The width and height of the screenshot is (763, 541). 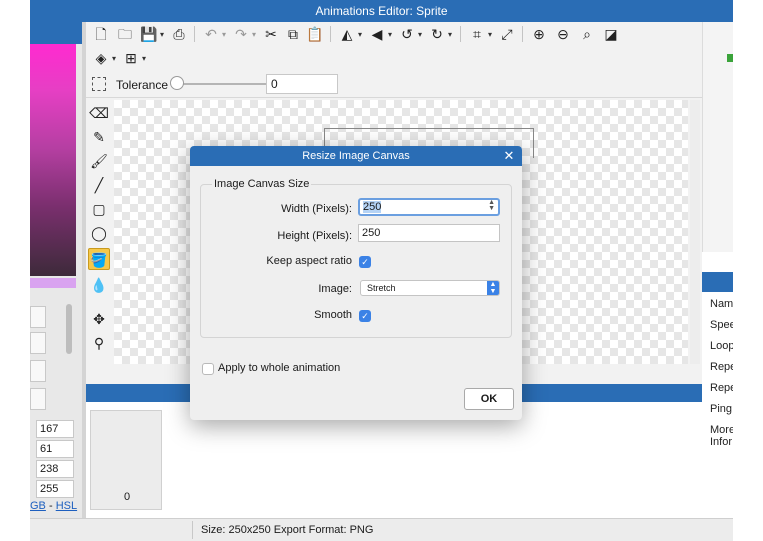 What do you see at coordinates (390, 34) in the screenshot?
I see `flip-vertical-caret: ▾` at bounding box center [390, 34].